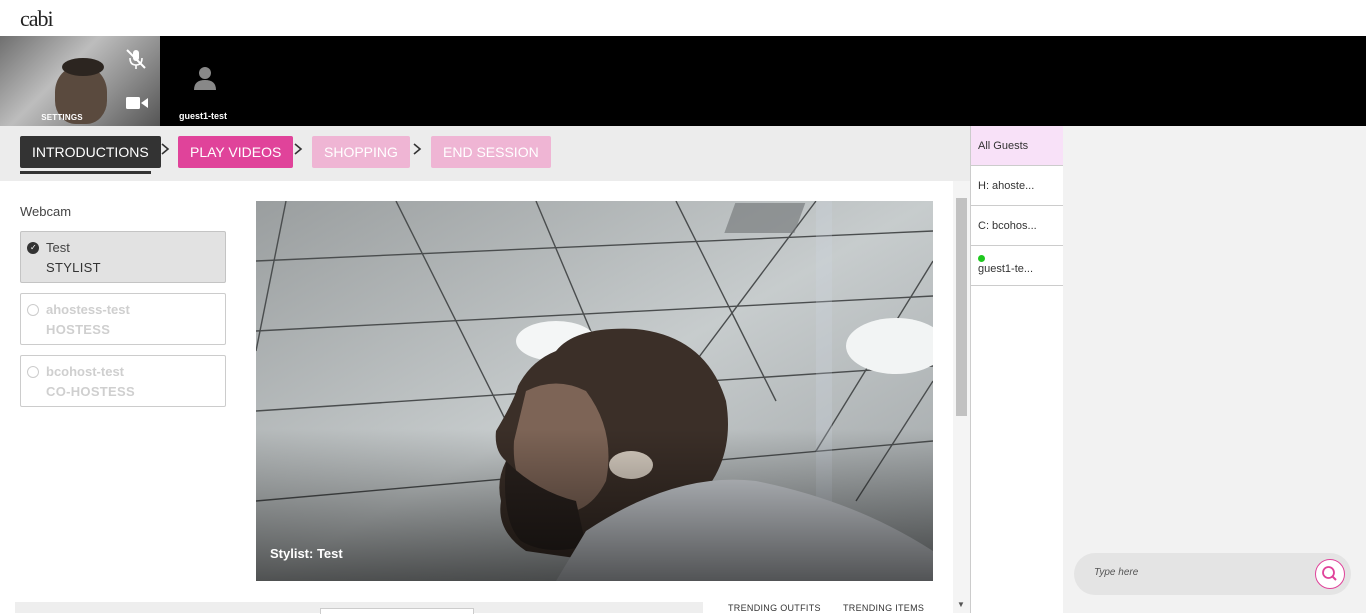 The width and height of the screenshot is (1366, 614). What do you see at coordinates (961, 604) in the screenshot?
I see `scroll-down-arrow-icon: ▼` at bounding box center [961, 604].